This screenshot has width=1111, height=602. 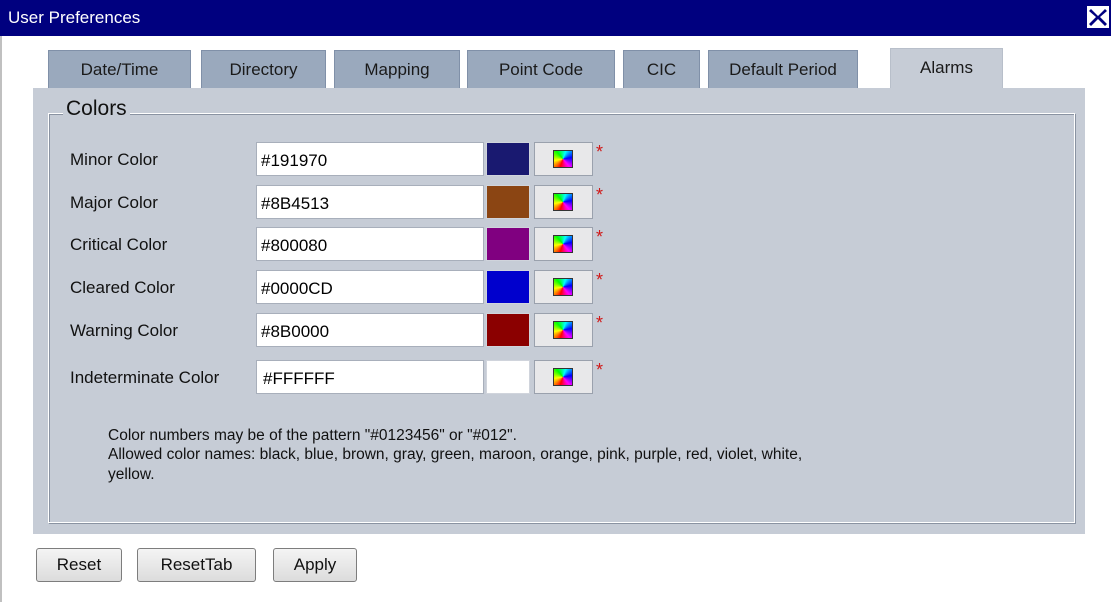 What do you see at coordinates (508, 159) in the screenshot?
I see `minor-color-swatch` at bounding box center [508, 159].